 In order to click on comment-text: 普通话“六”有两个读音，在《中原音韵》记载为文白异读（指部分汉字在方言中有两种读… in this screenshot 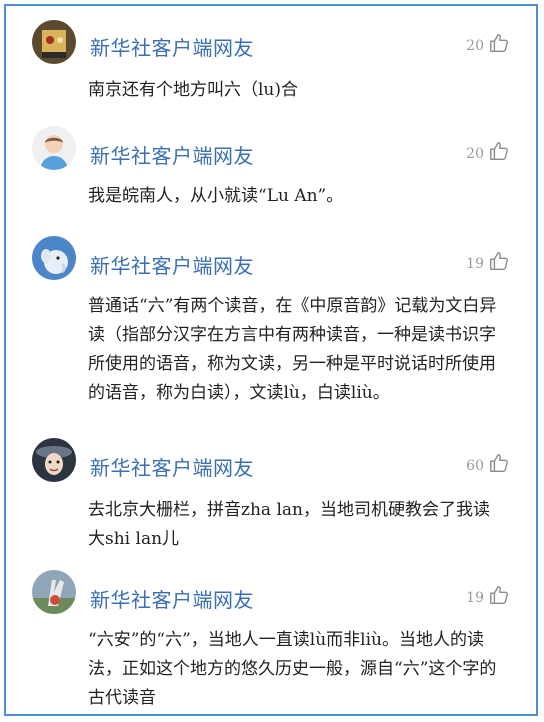, I will do `click(292, 349)`.